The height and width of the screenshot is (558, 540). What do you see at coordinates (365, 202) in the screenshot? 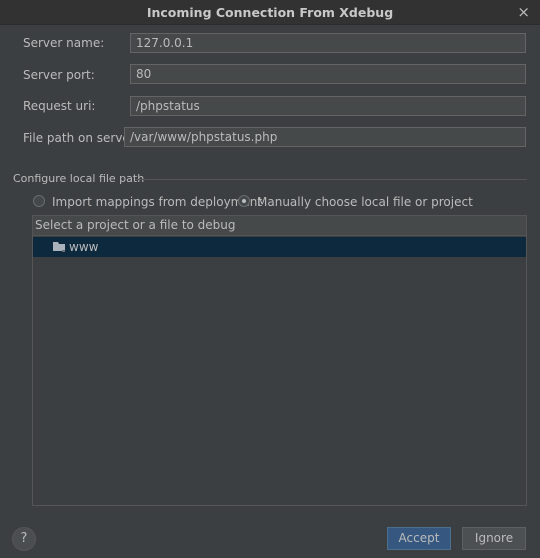
I see `radio-manual-label: Manually choose local file or project` at bounding box center [365, 202].